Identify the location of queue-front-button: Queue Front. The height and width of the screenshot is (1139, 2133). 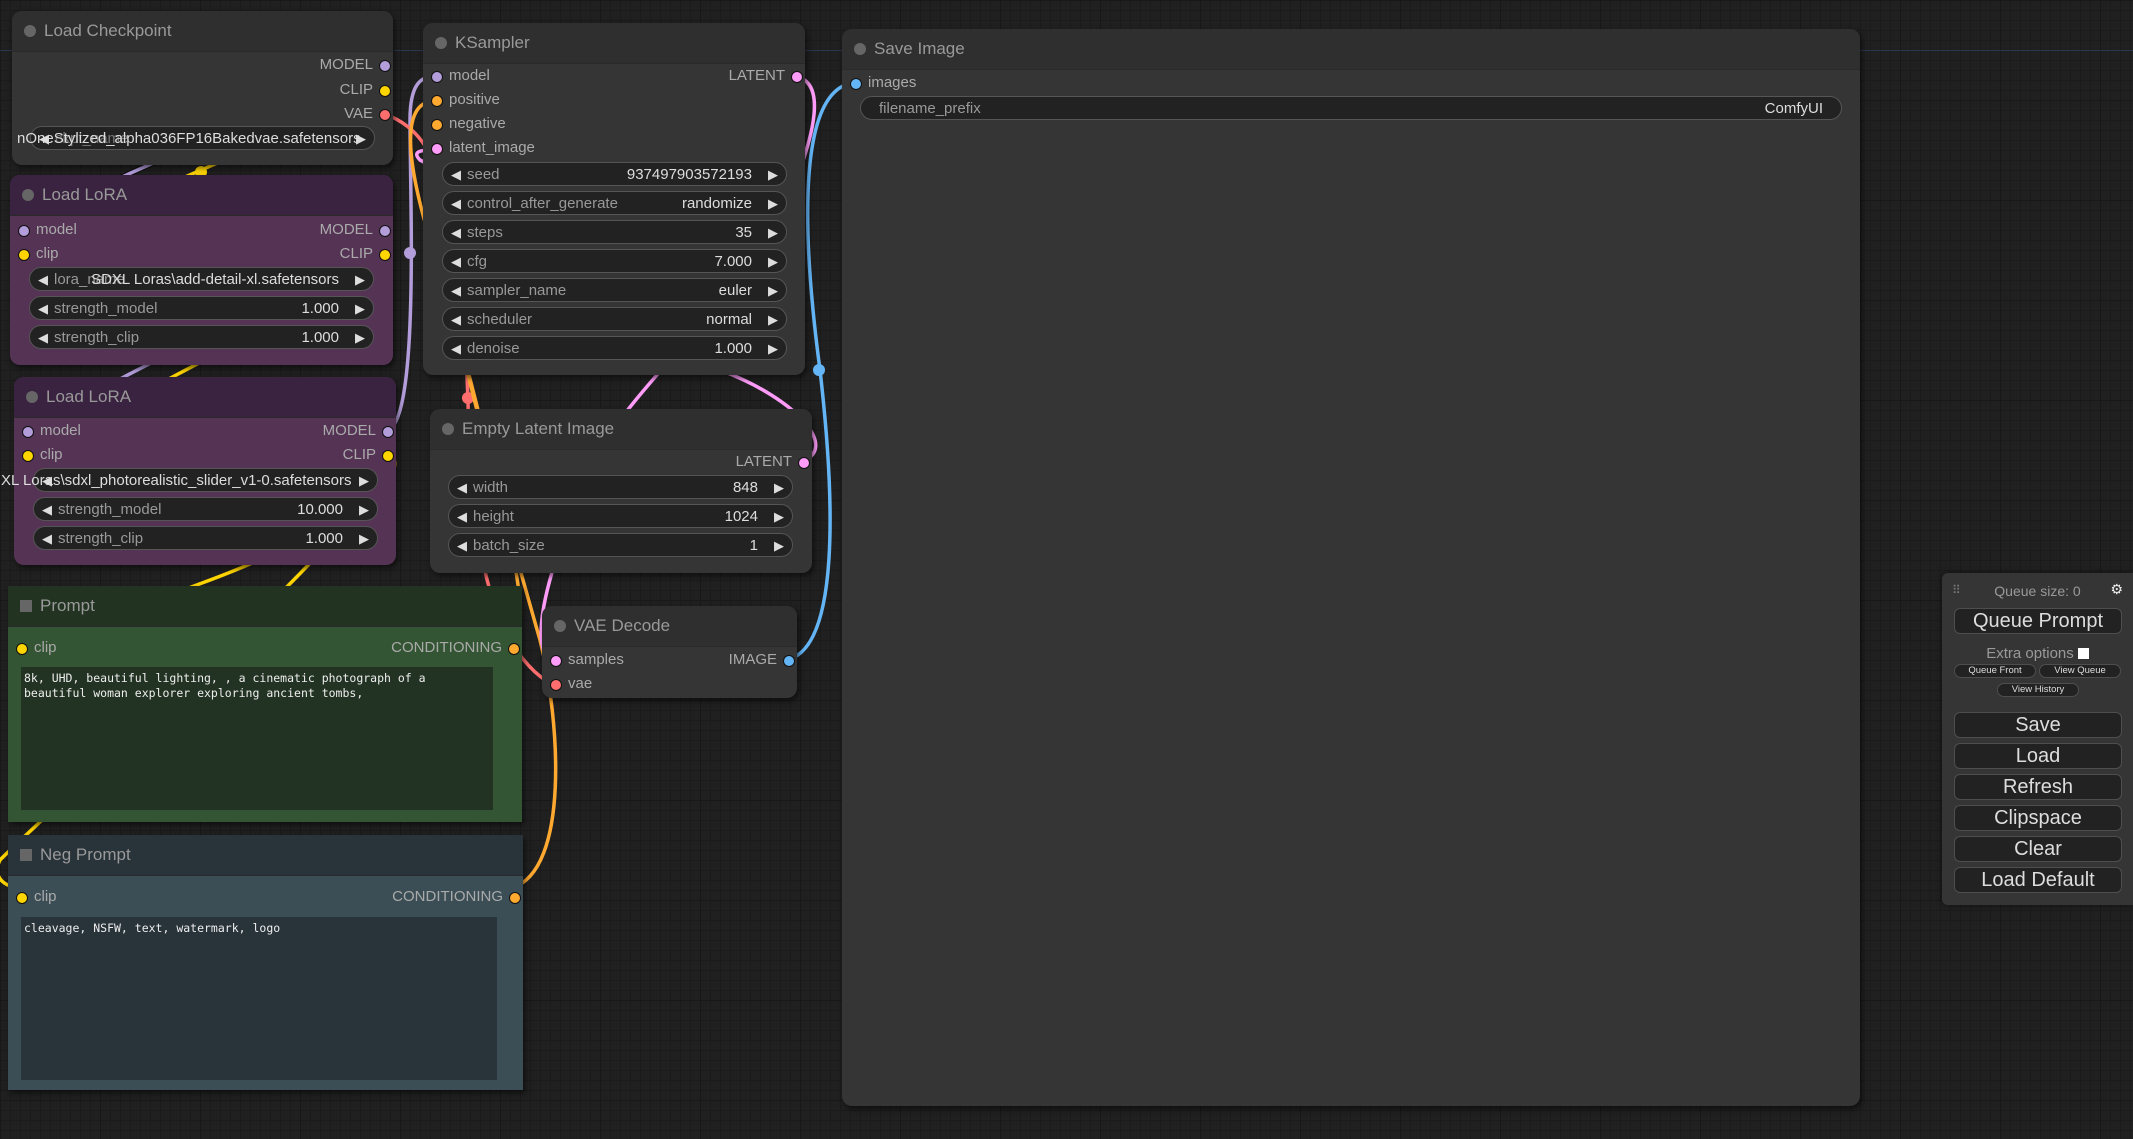
(1995, 671).